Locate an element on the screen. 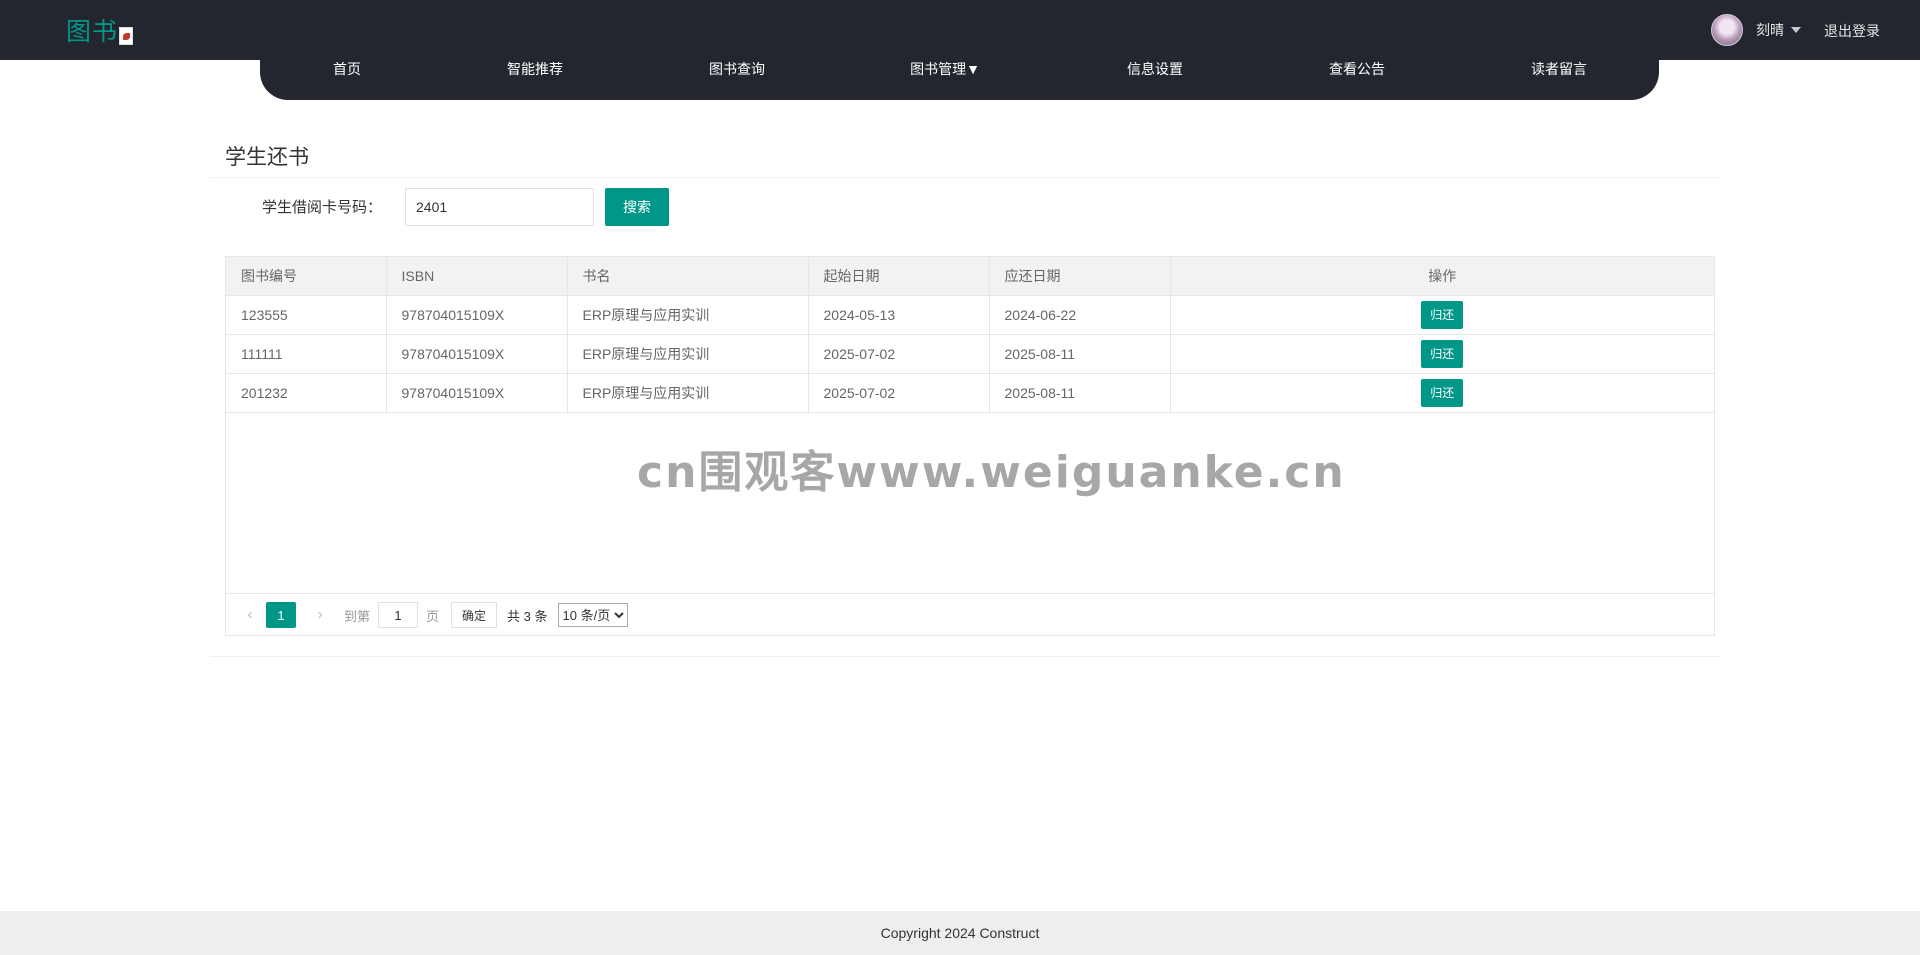 This screenshot has height=955, width=1920. cell-book-id: 123555 is located at coordinates (306, 315).